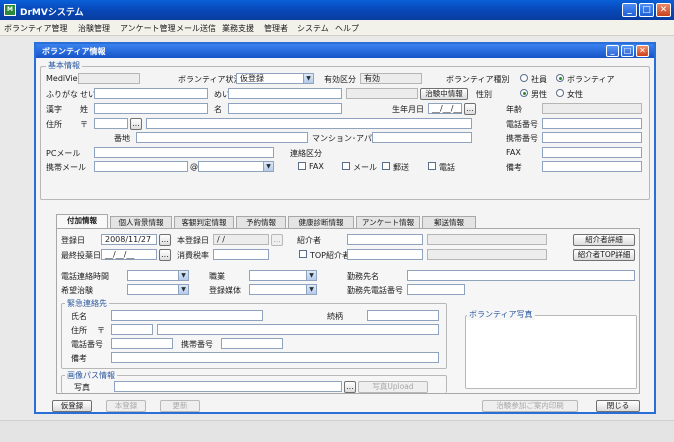 This screenshot has width=674, height=442. Describe the element at coordinates (148, 28) in the screenshot. I see `menu-survey: アンケート管理` at that location.